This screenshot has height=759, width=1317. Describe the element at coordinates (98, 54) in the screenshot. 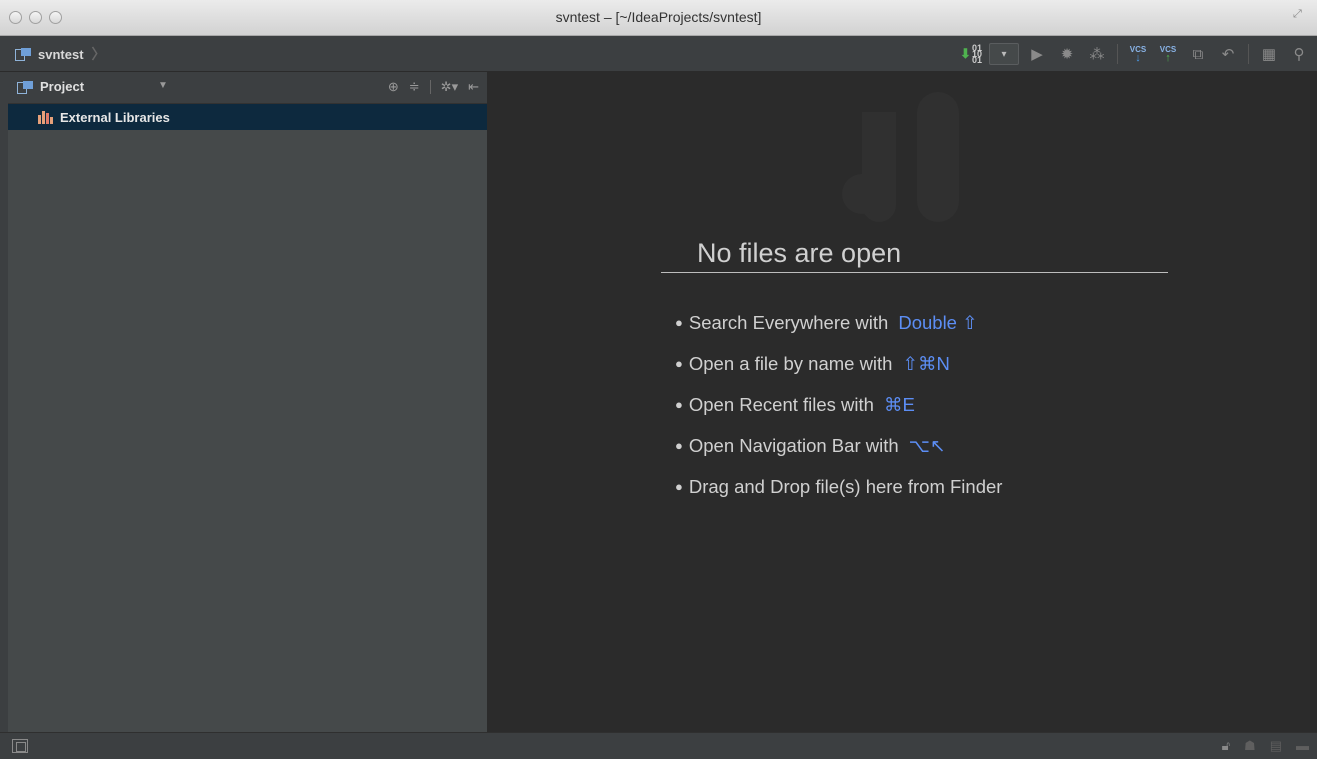

I see `breadcrumb-chevron-icon: 〉` at that location.